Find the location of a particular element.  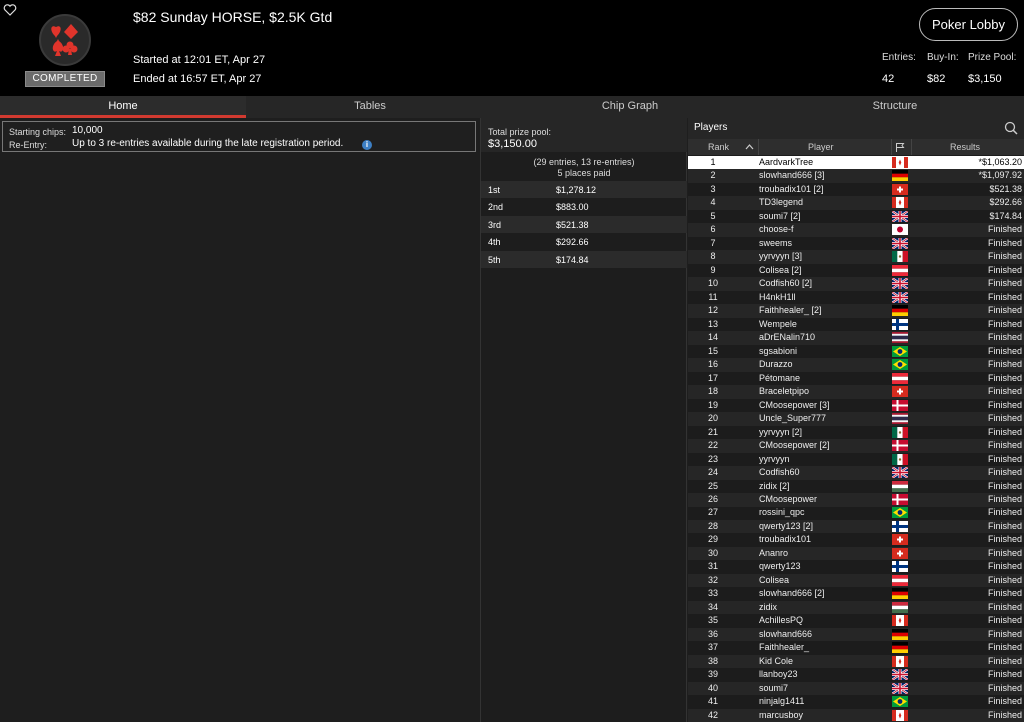

player-rank: 29 is located at coordinates (712, 539).